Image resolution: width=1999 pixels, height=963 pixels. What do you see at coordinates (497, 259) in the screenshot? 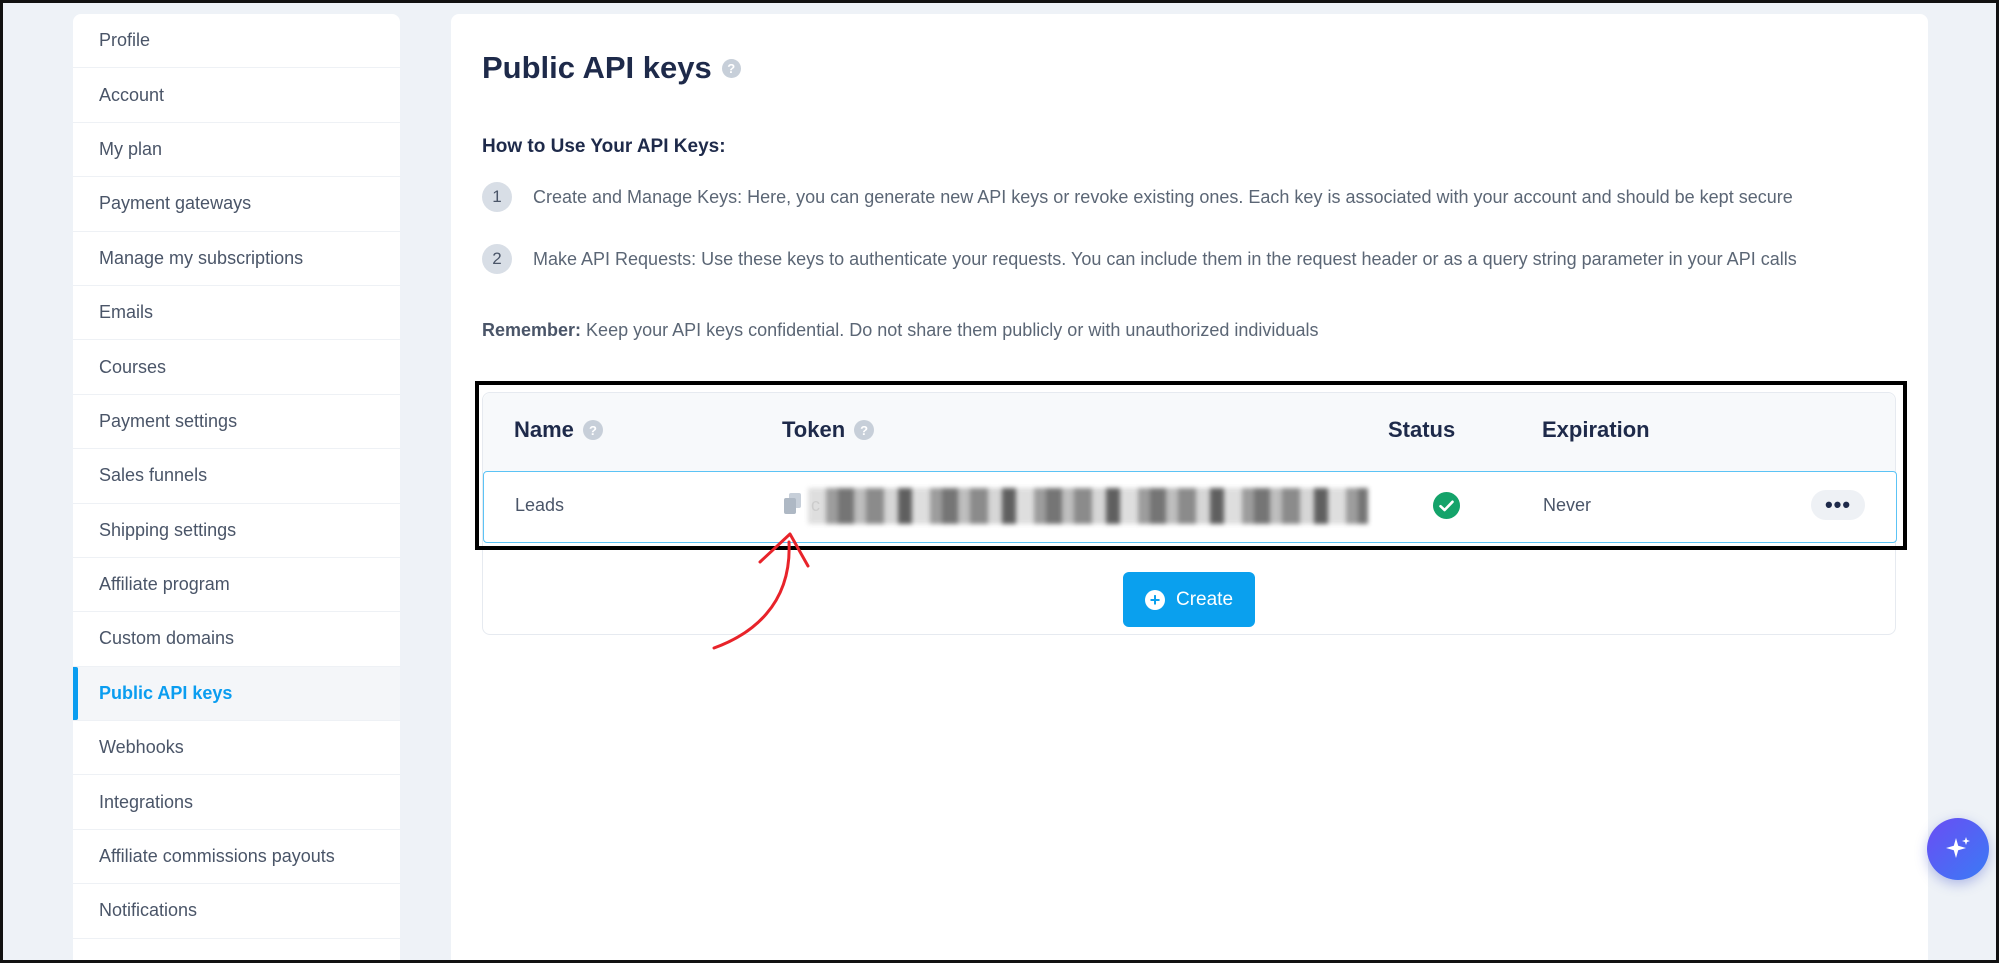
I see `step-number-badge: 2` at bounding box center [497, 259].